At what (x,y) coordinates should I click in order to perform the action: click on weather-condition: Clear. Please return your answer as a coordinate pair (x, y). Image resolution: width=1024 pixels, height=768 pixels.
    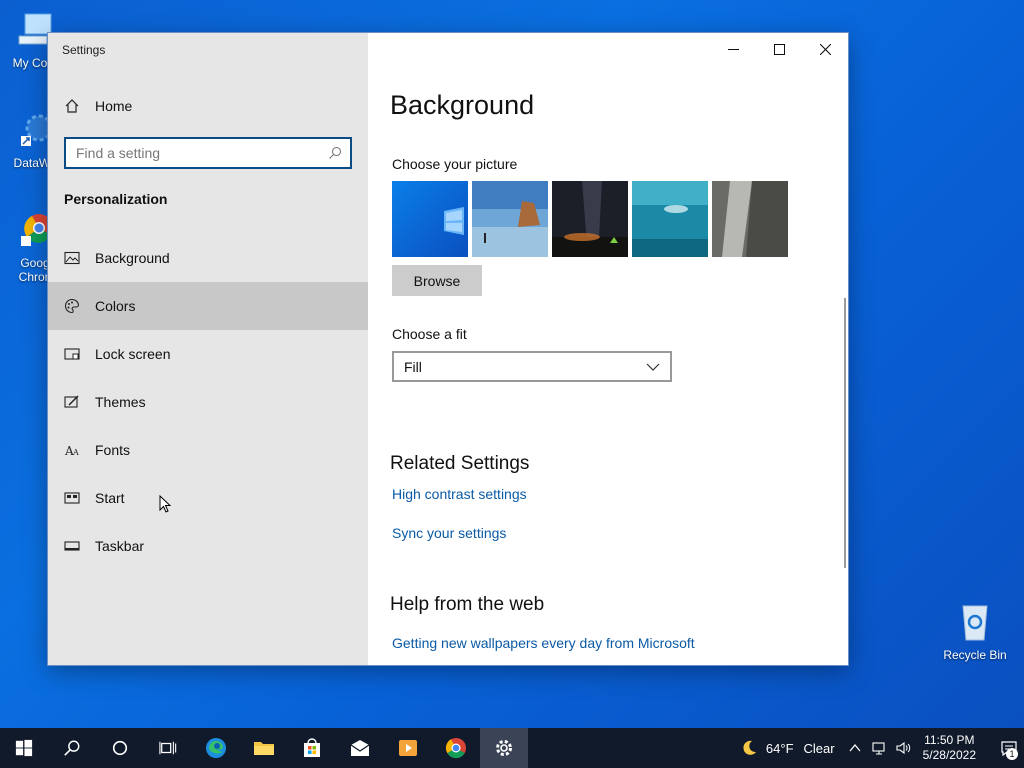
    Looking at the image, I should click on (819, 748).